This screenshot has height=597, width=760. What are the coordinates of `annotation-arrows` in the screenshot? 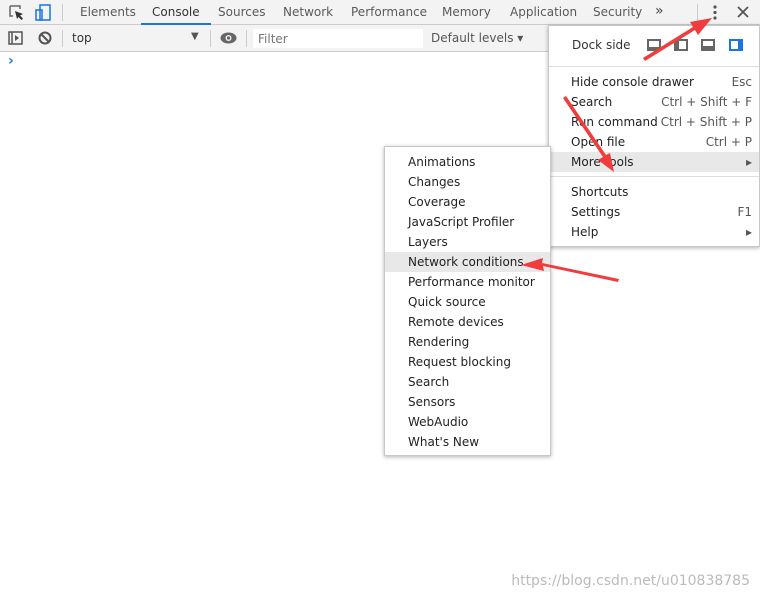 It's located at (616, 150).